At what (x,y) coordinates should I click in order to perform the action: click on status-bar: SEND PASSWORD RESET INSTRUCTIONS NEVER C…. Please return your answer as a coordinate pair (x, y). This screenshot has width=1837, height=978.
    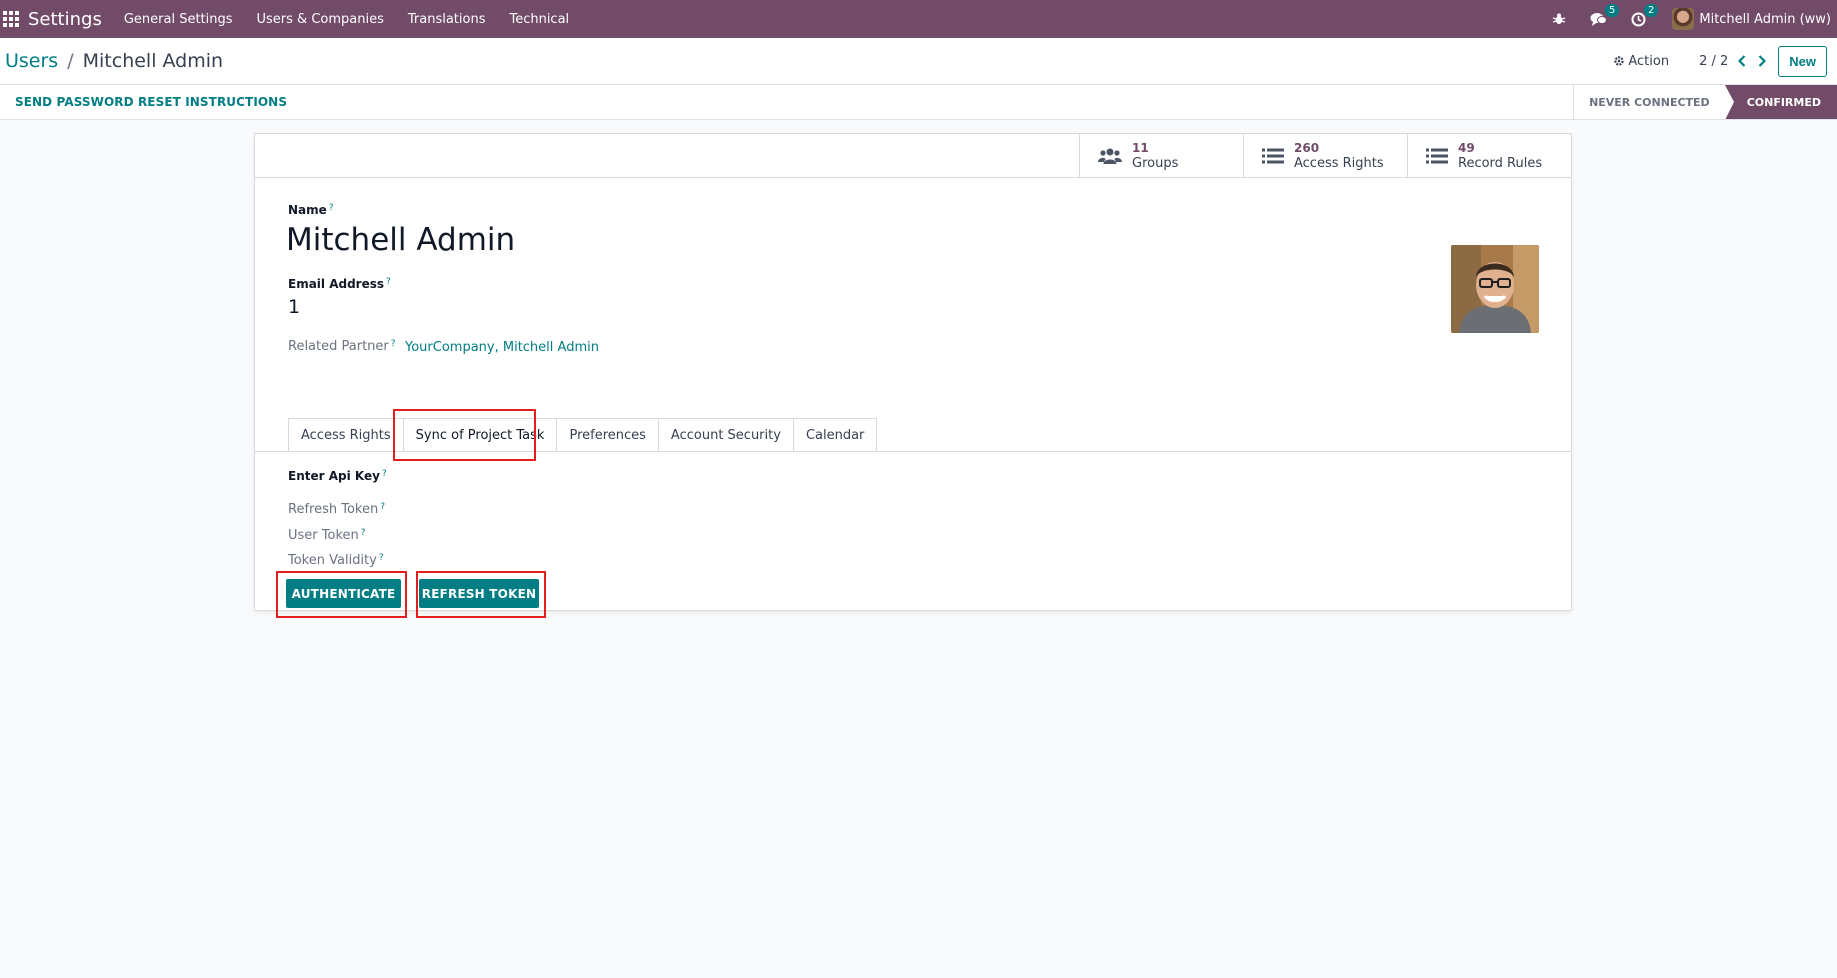
    Looking at the image, I should click on (918, 102).